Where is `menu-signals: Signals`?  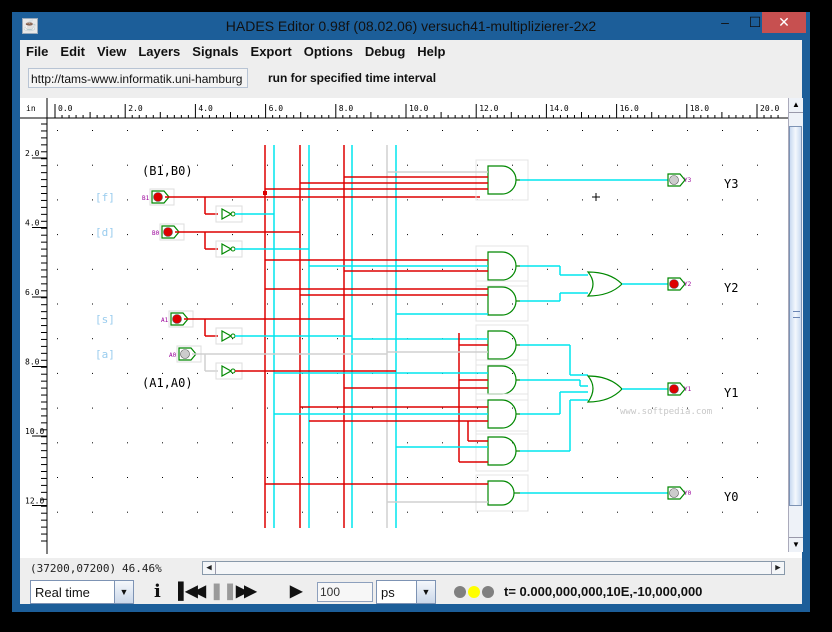
menu-signals: Signals is located at coordinates (215, 51).